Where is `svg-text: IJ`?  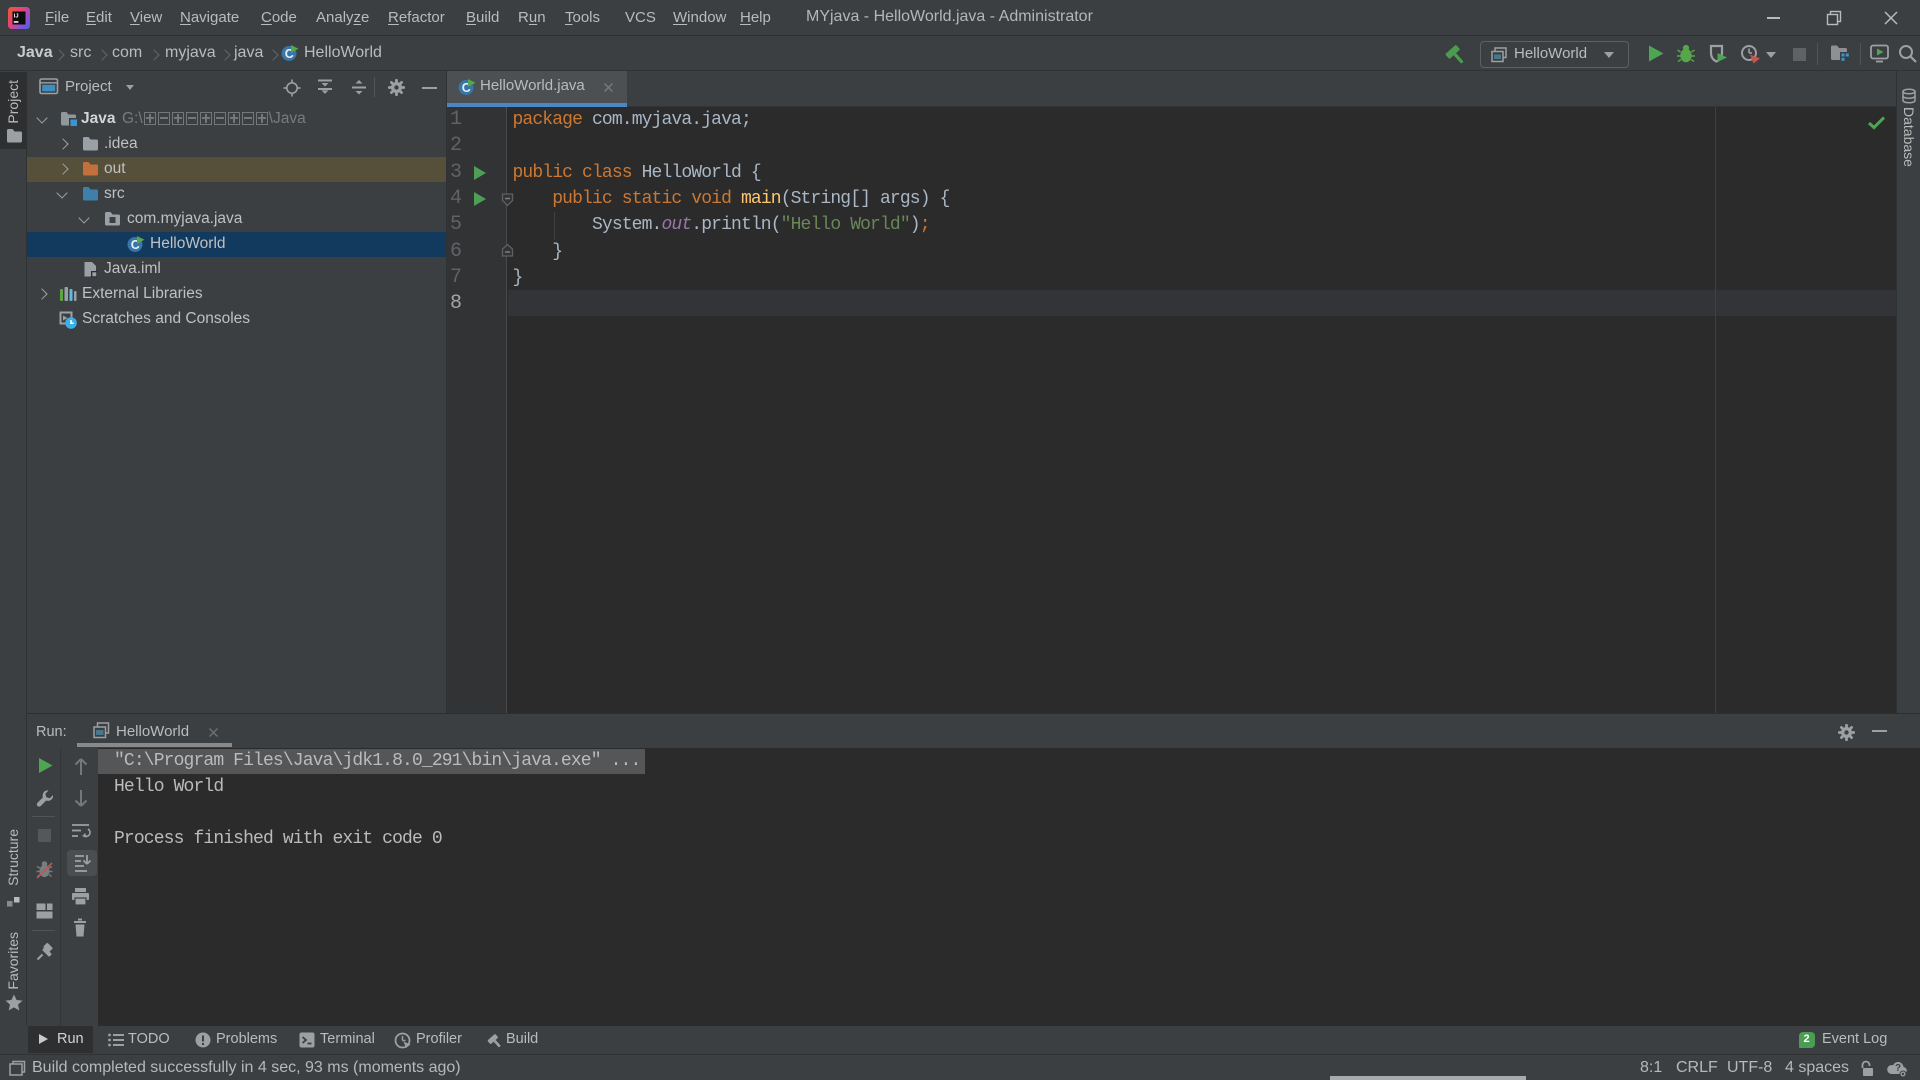
svg-text: IJ is located at coordinates (16, 17).